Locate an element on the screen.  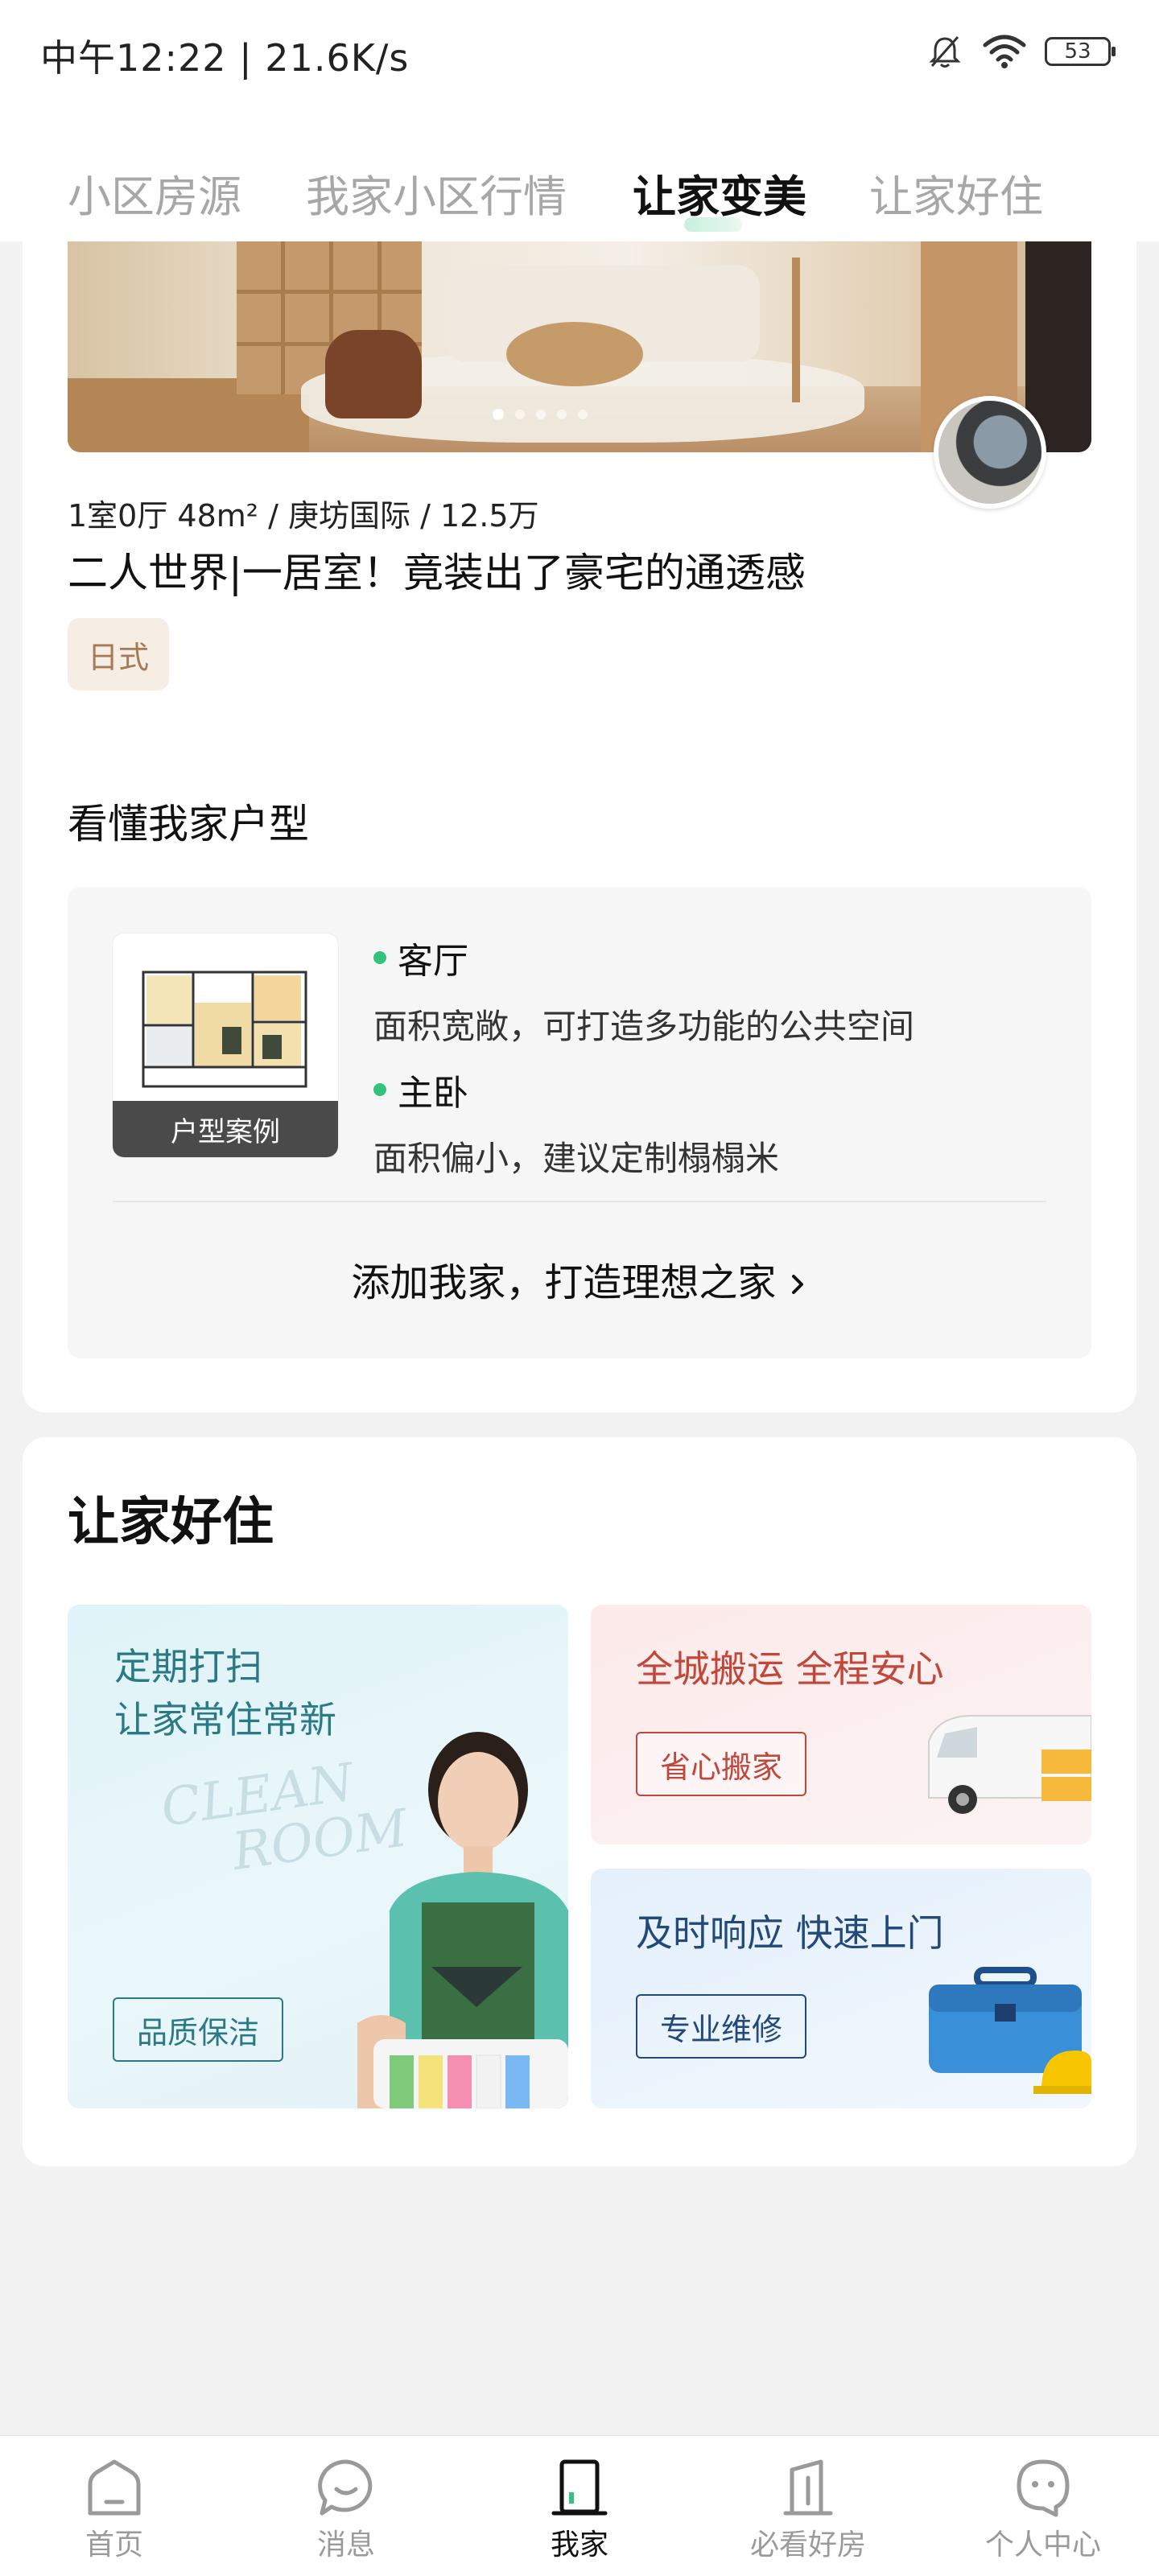
repair-headline: 及时响应 快速上门 is located at coordinates (790, 1933).